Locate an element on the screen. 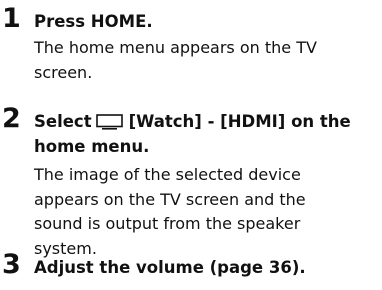  step-instruction-prefix: Select is located at coordinates (63, 121).